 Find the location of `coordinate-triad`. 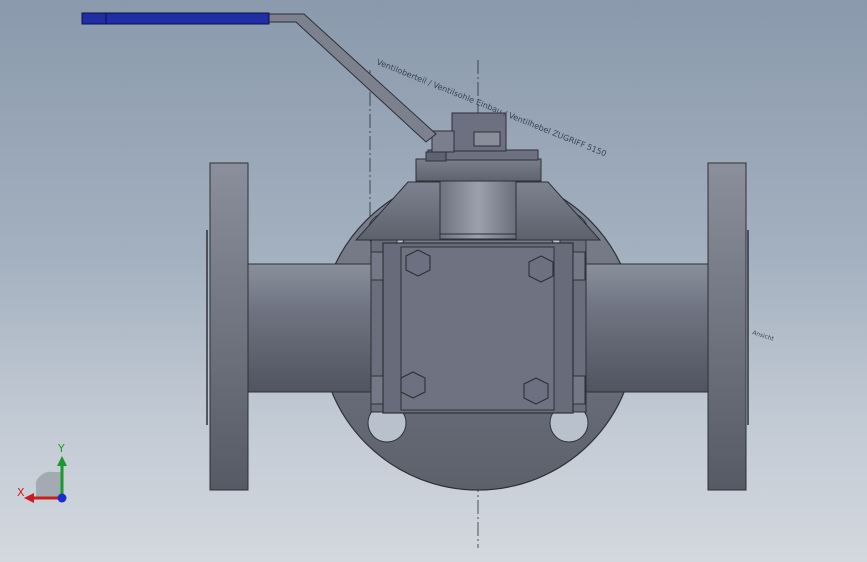

coordinate-triad is located at coordinates (45, 479).